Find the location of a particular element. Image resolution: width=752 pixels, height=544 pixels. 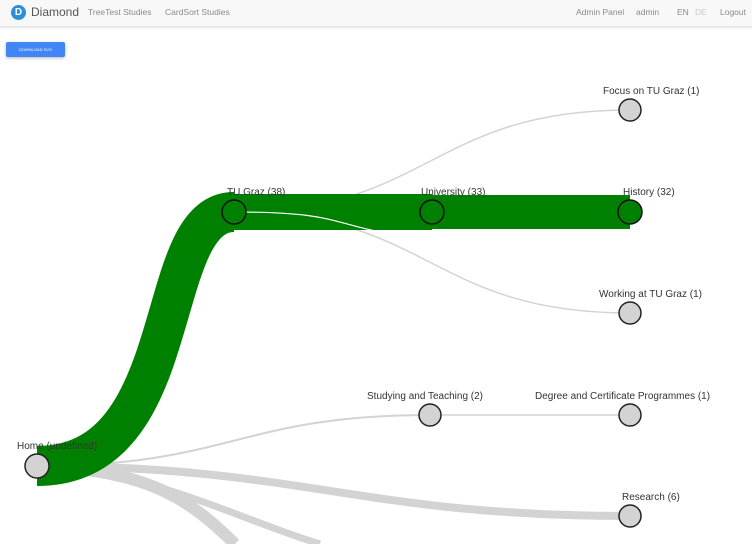

svg-text: Focus on TU Graz (1) is located at coordinates (651, 91).